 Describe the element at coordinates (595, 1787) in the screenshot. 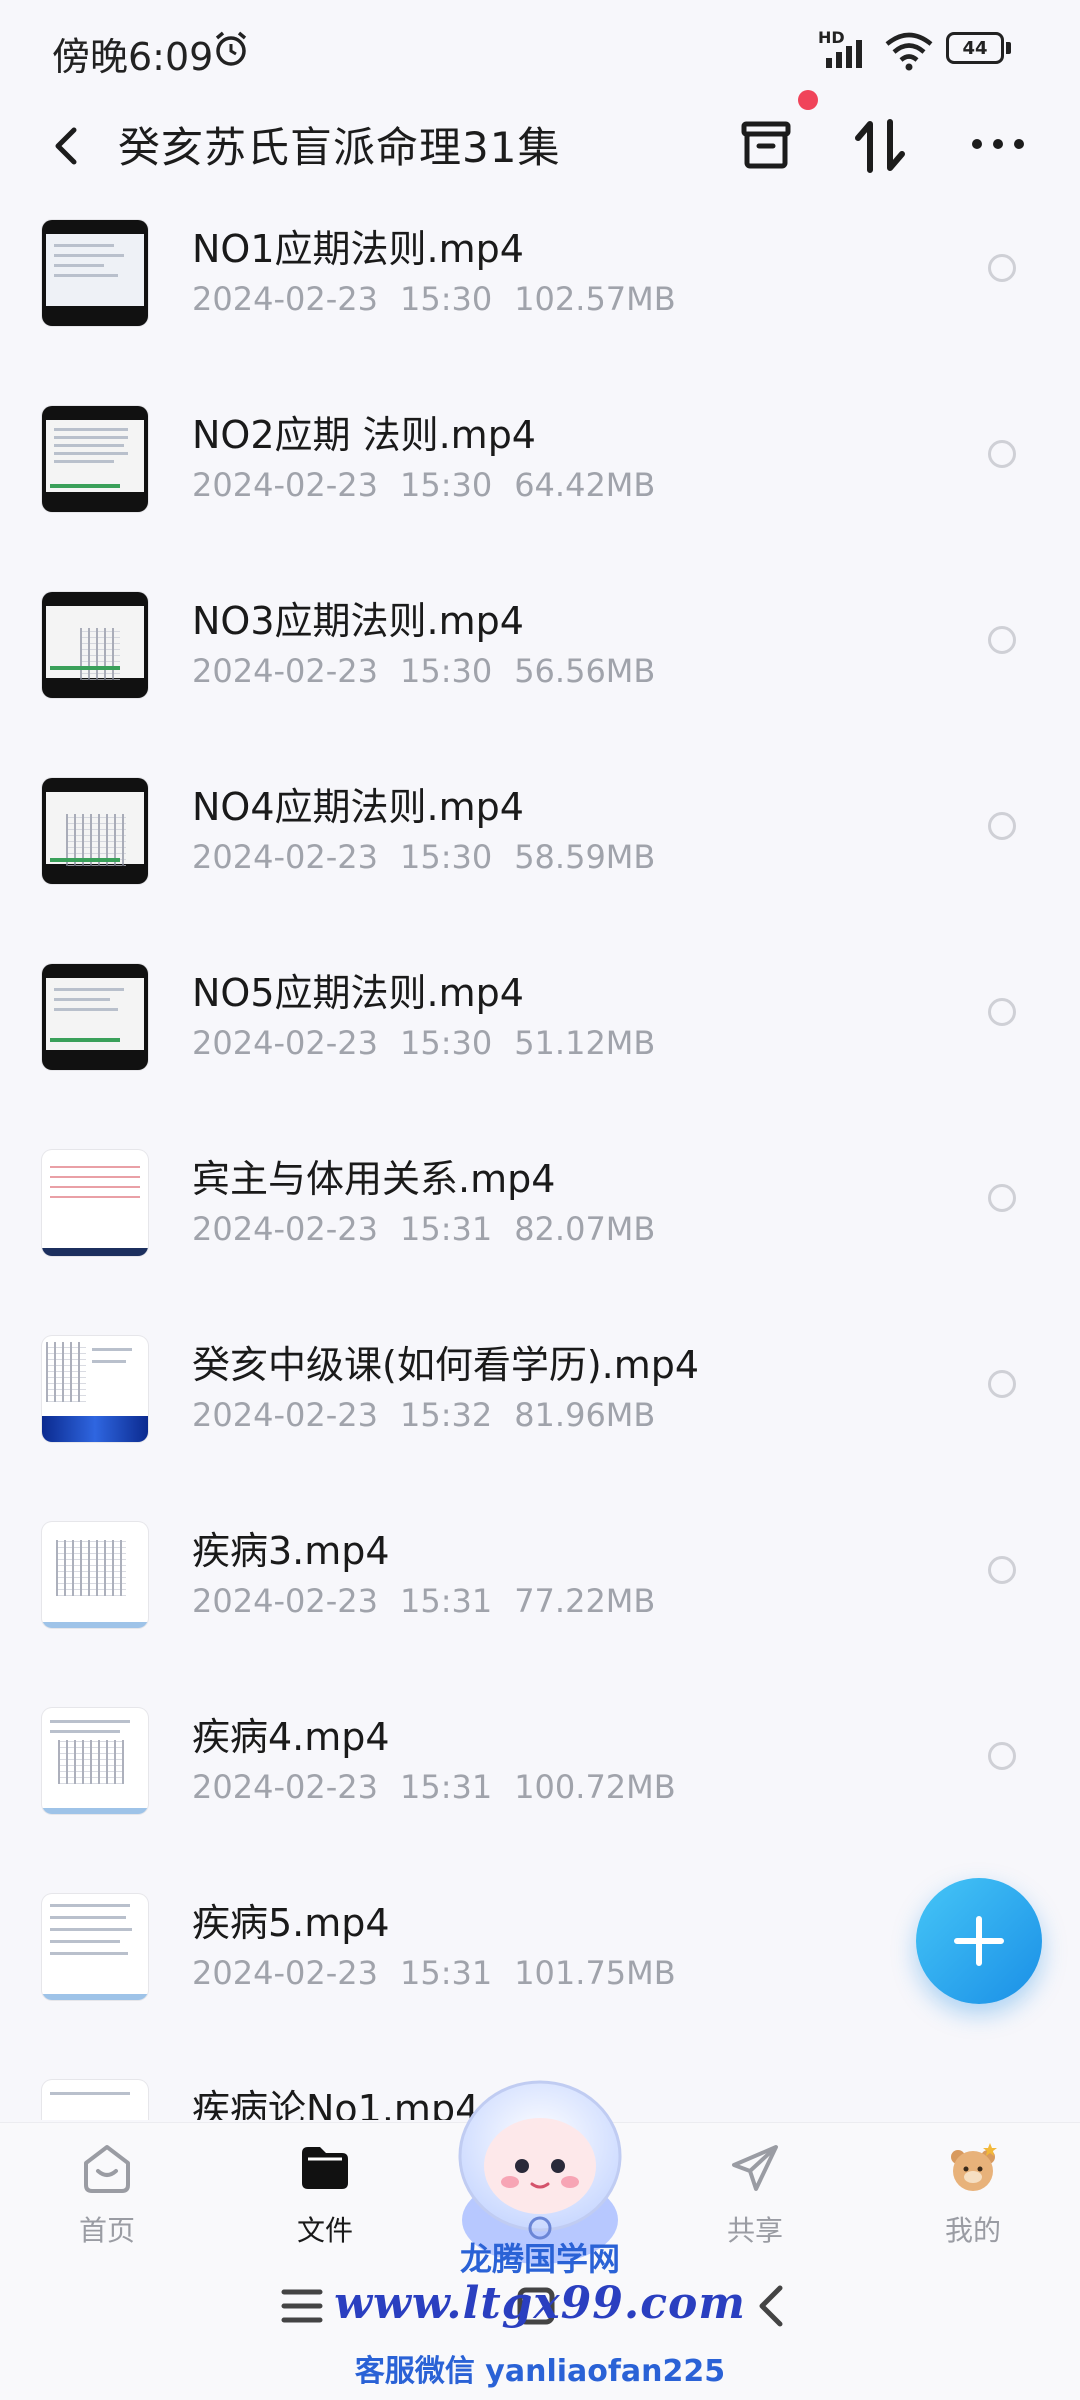

I see `file-size: 100.72MB` at that location.